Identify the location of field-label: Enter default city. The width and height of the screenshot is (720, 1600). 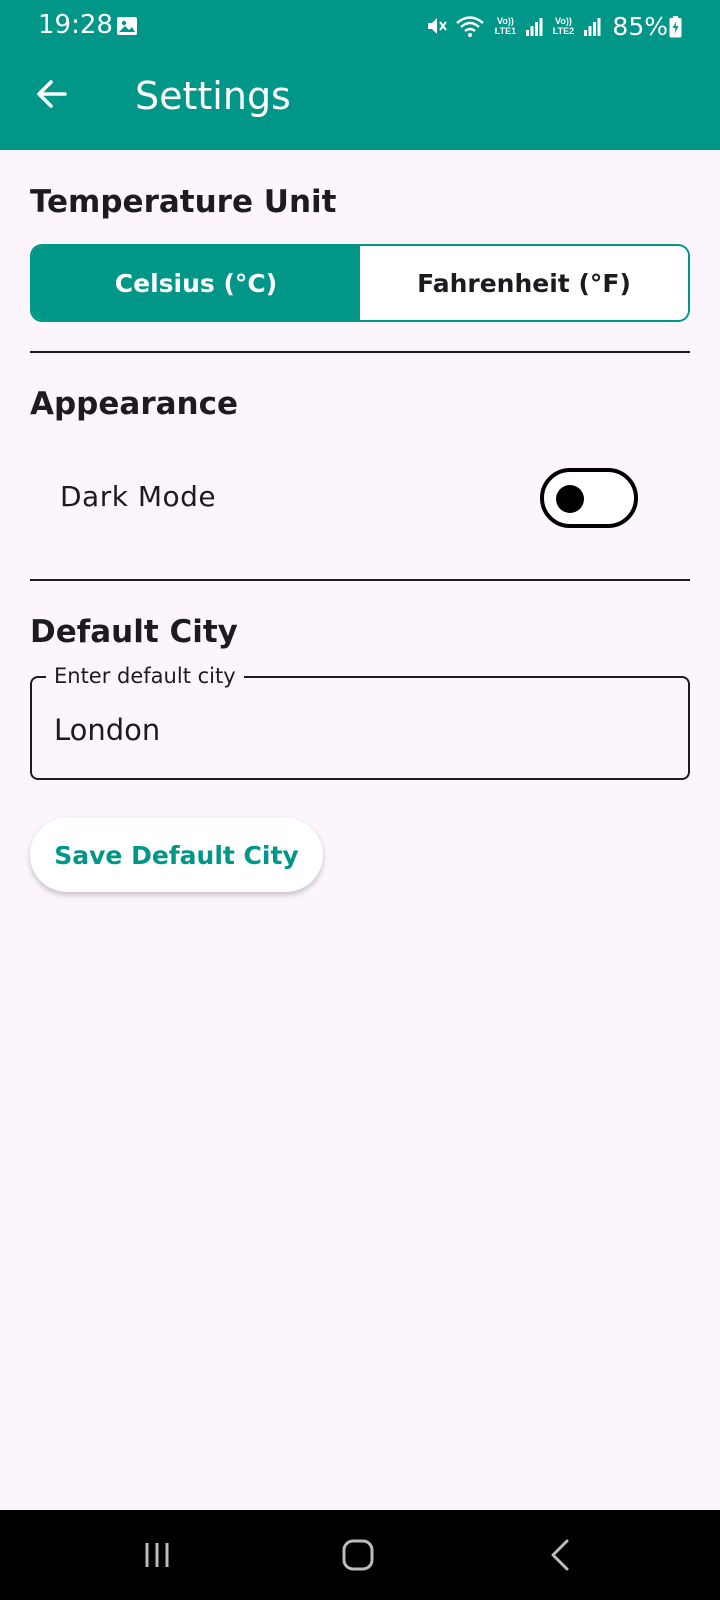
(145, 676).